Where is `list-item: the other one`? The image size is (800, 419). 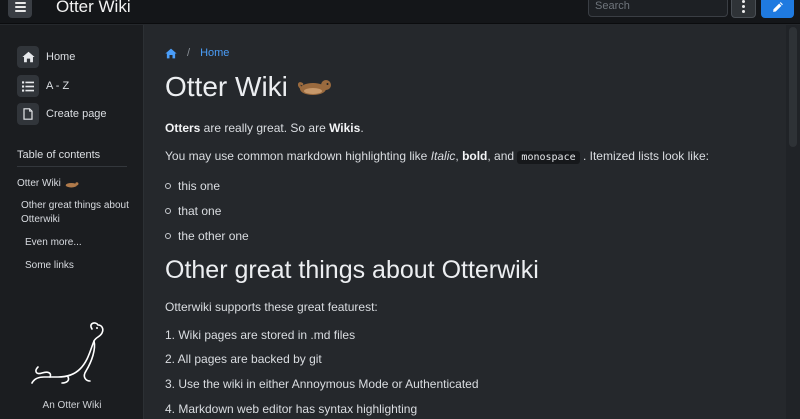 list-item: the other one is located at coordinates (207, 236).